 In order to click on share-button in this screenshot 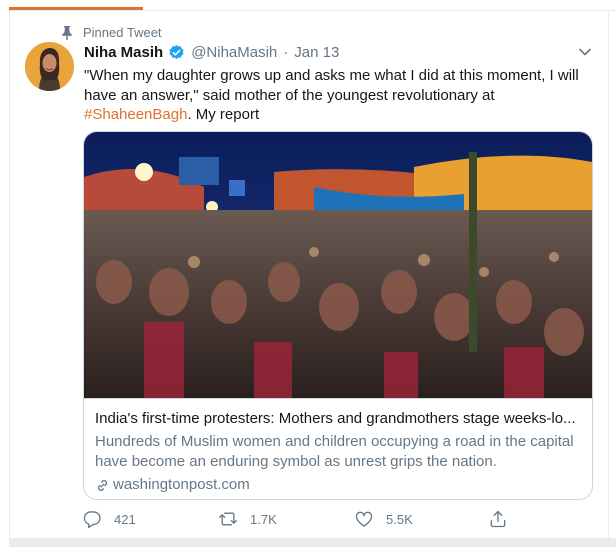, I will do `click(504, 519)`.